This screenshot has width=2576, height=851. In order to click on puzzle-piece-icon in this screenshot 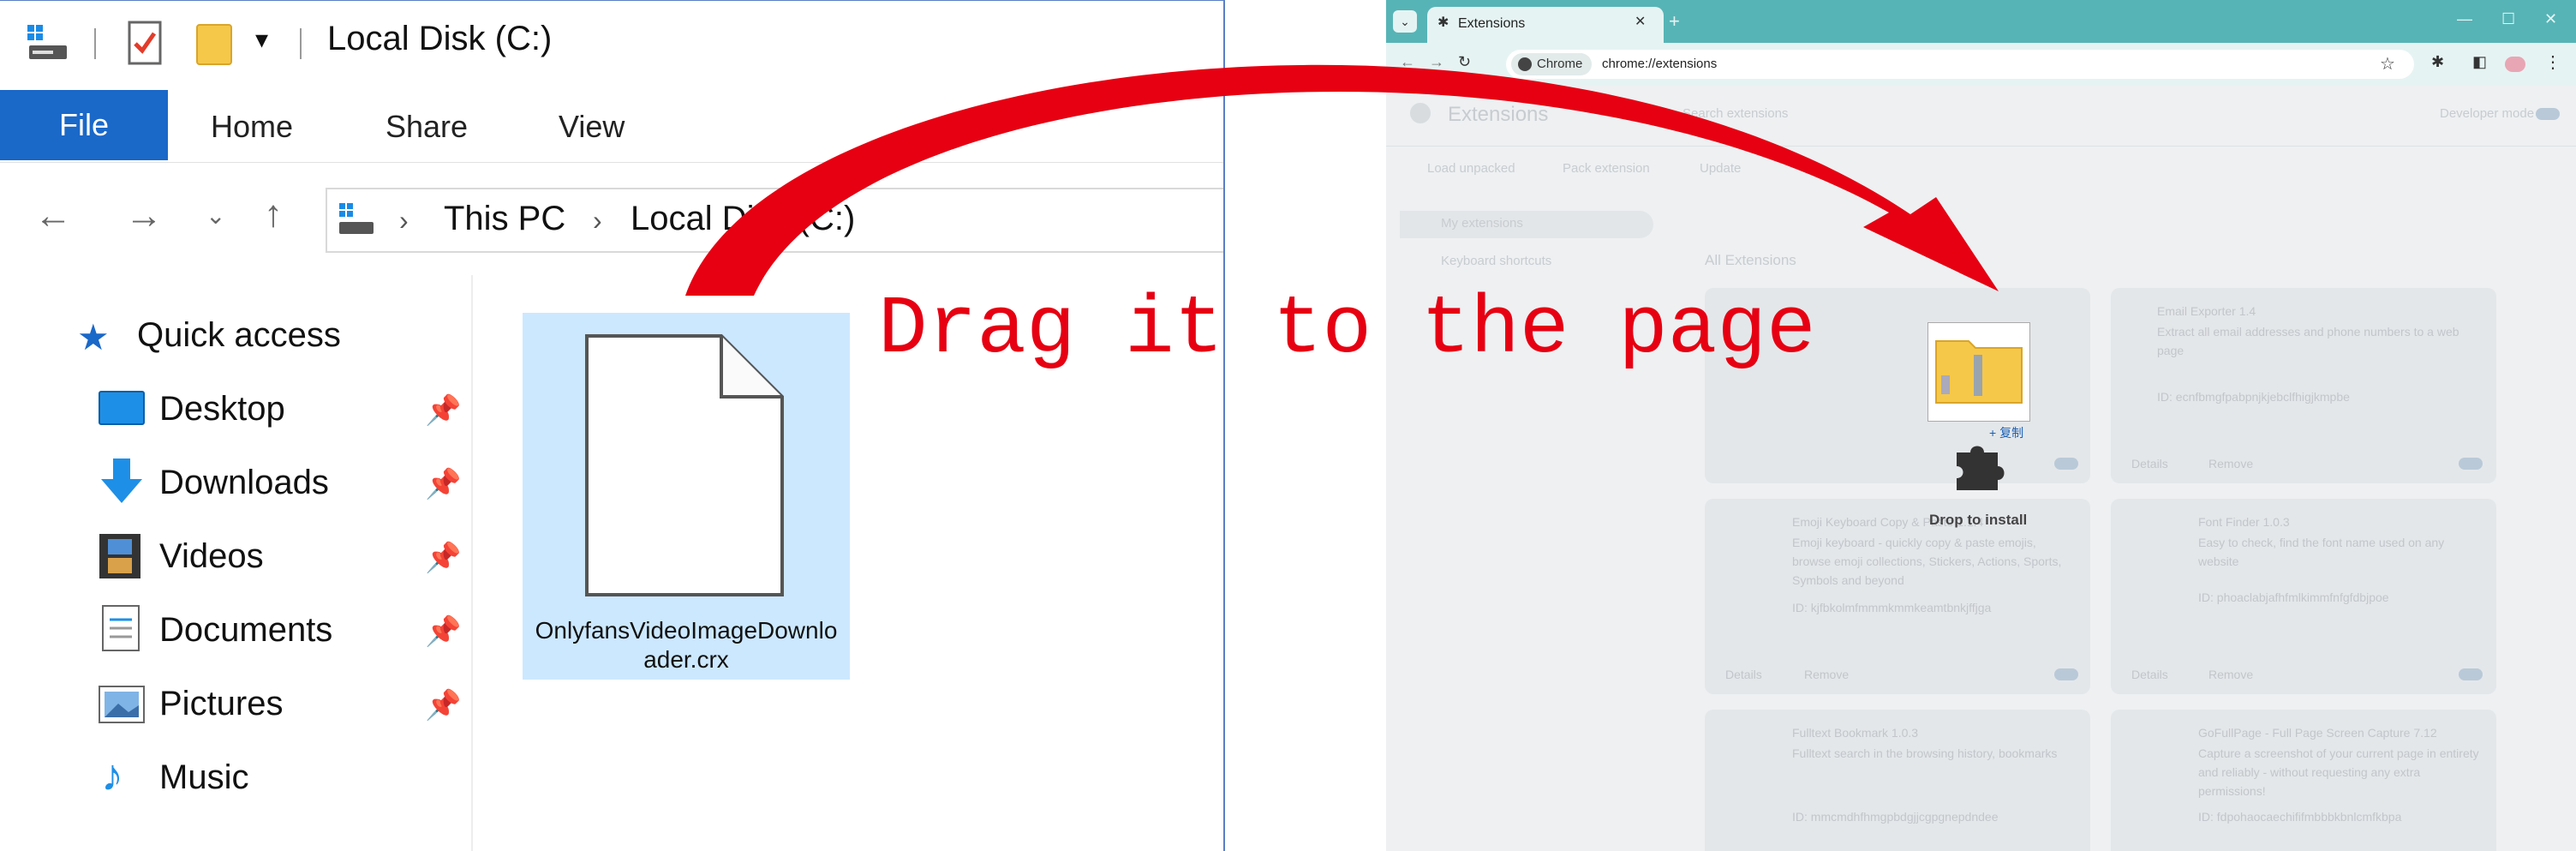, I will do `click(1981, 468)`.